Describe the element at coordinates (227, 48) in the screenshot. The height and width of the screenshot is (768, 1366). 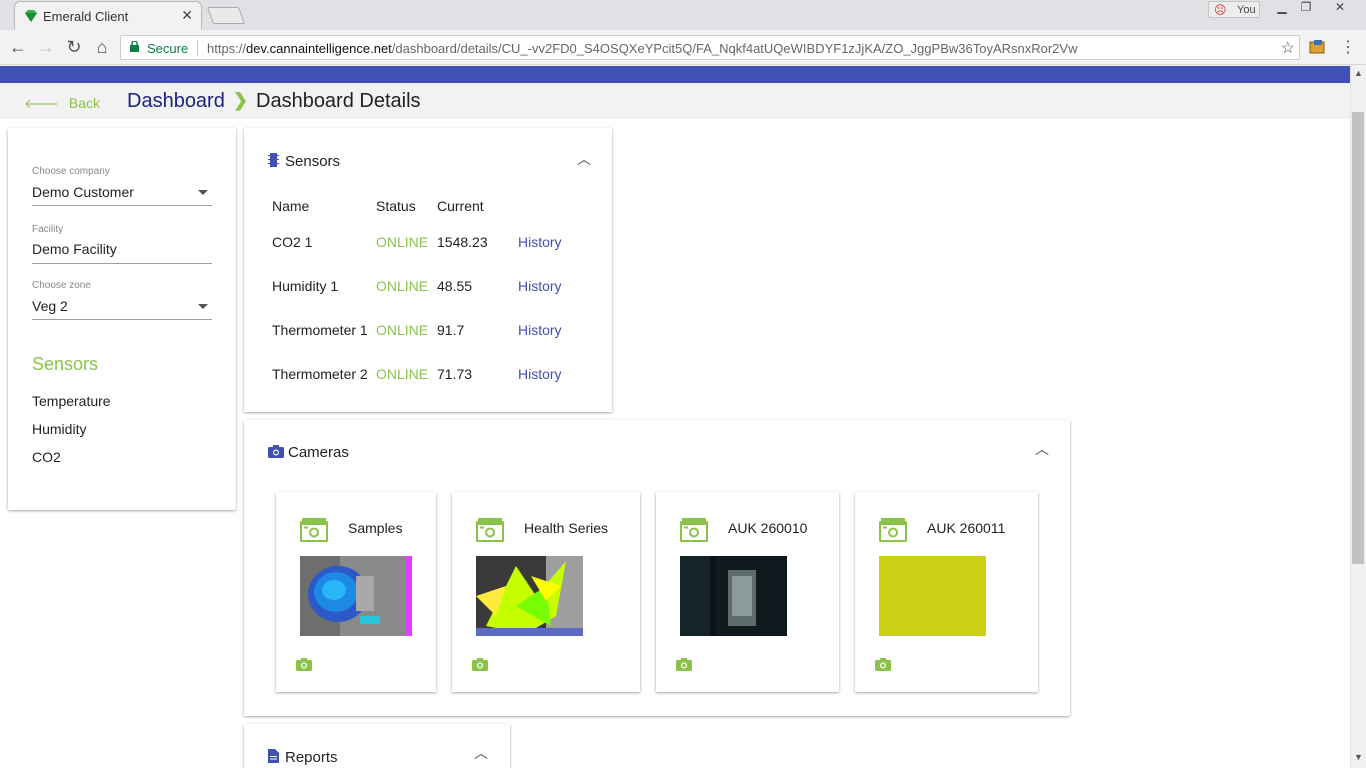
I see `url-scheme: https://` at that location.